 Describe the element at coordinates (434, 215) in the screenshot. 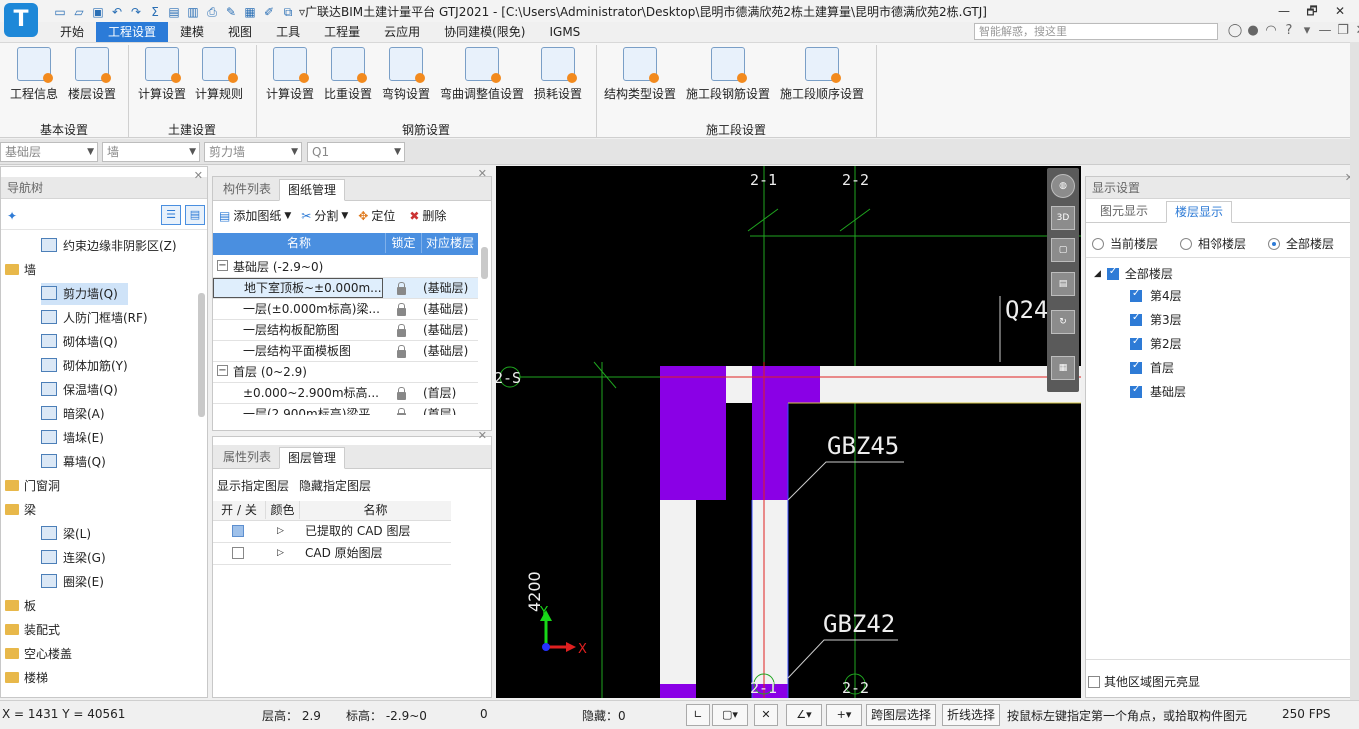

I see `delete-button: 删除` at that location.